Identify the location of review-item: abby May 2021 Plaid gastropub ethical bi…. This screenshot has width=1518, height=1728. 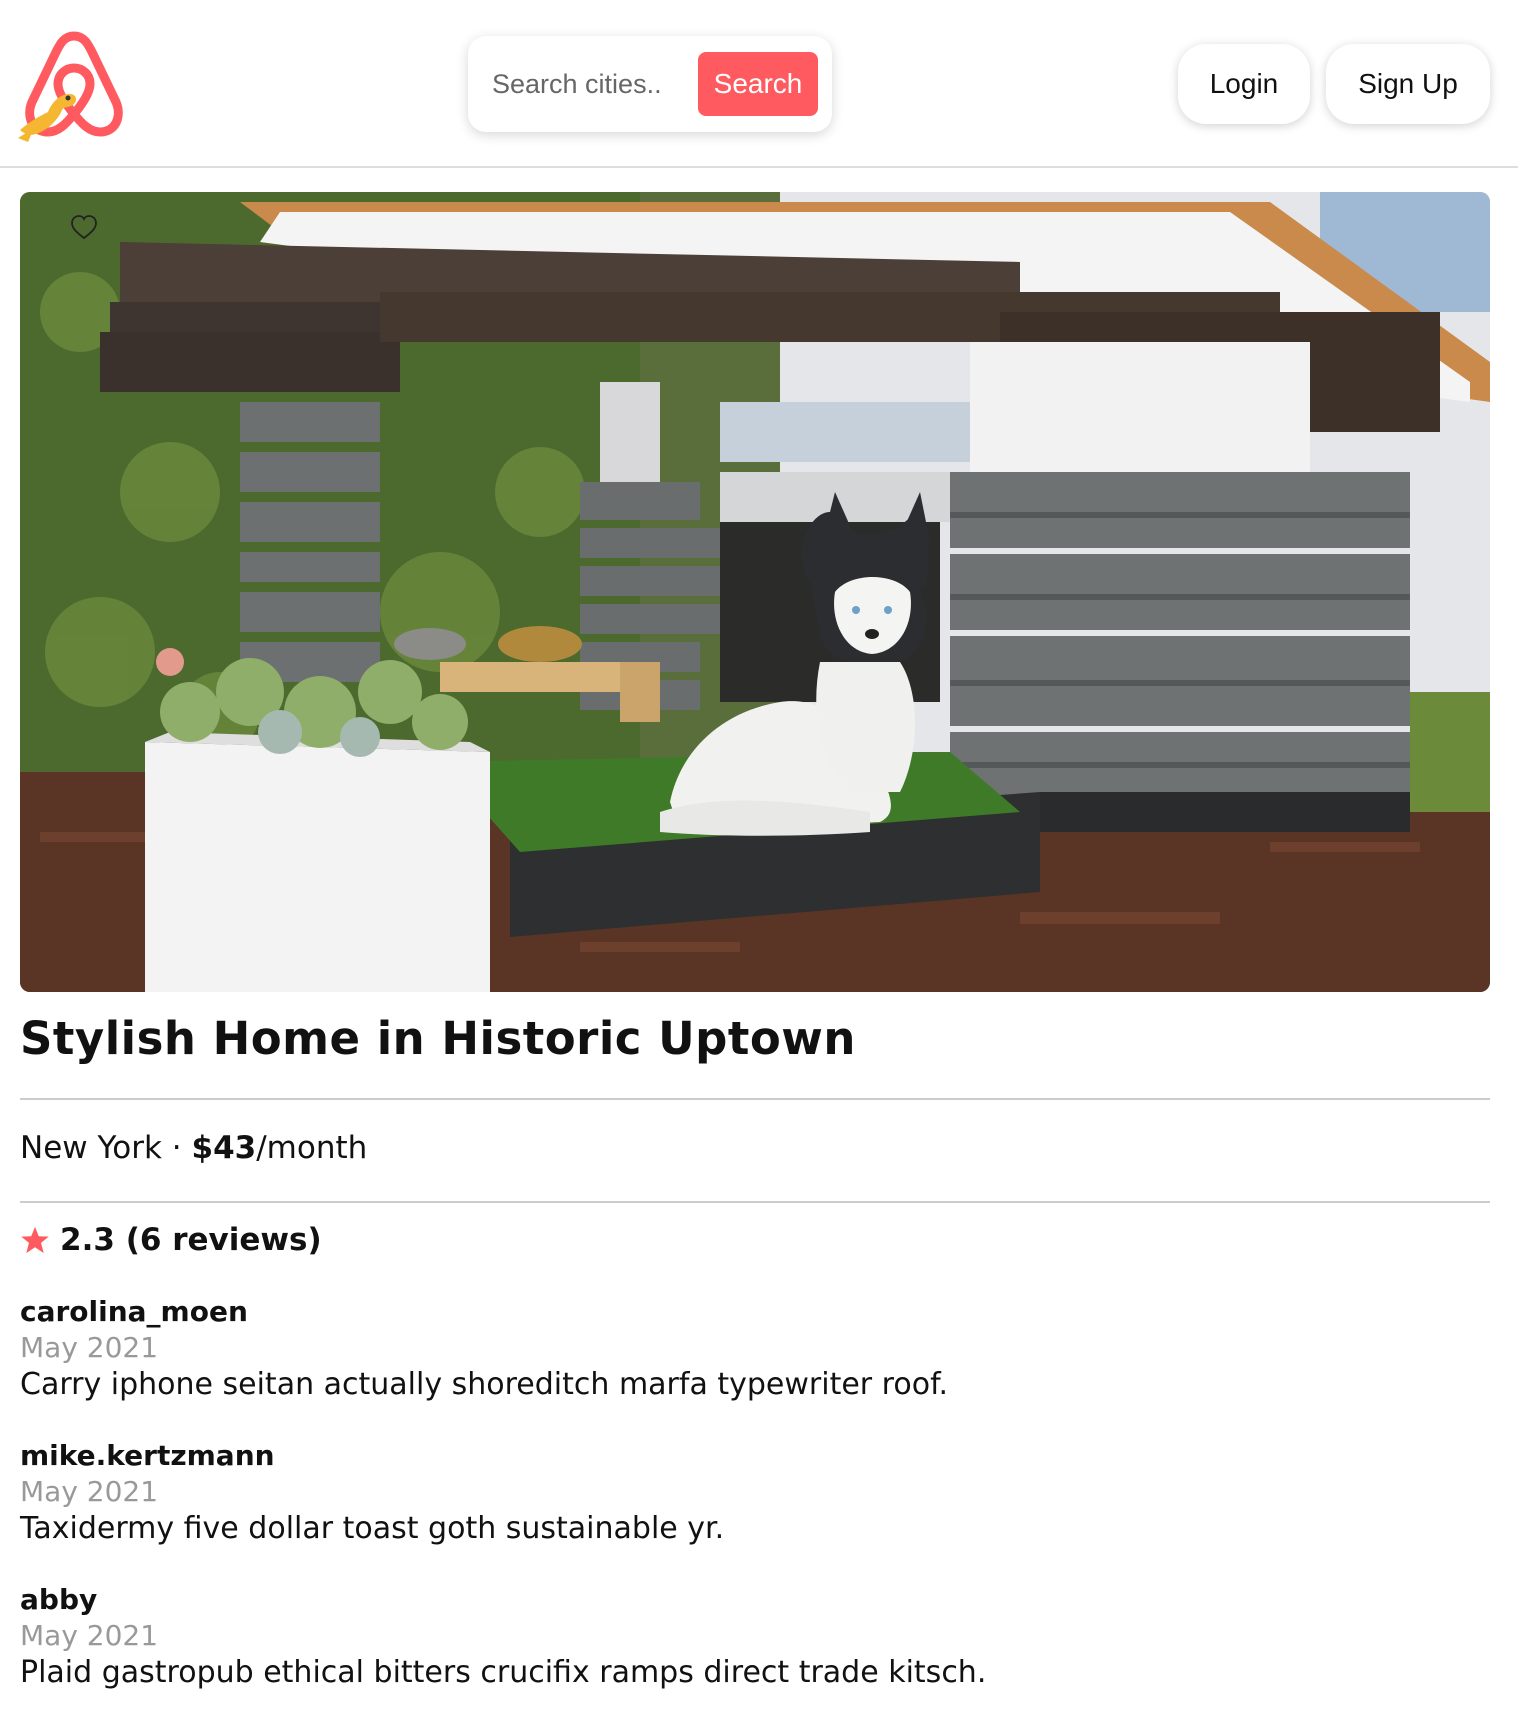
(750, 1637).